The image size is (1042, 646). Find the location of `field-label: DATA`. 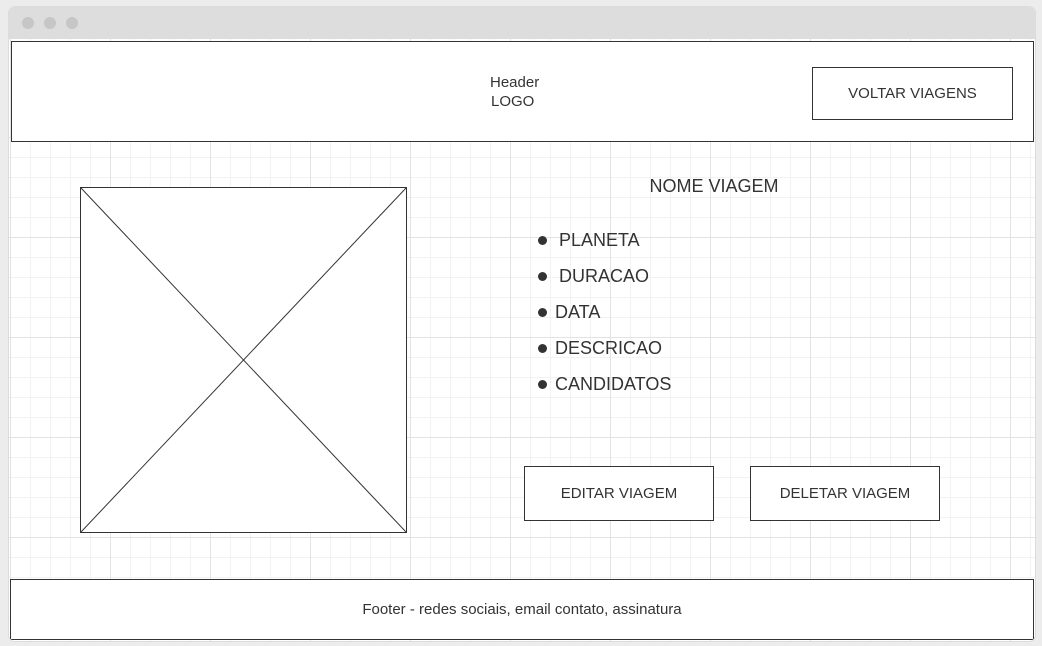

field-label: DATA is located at coordinates (578, 311).